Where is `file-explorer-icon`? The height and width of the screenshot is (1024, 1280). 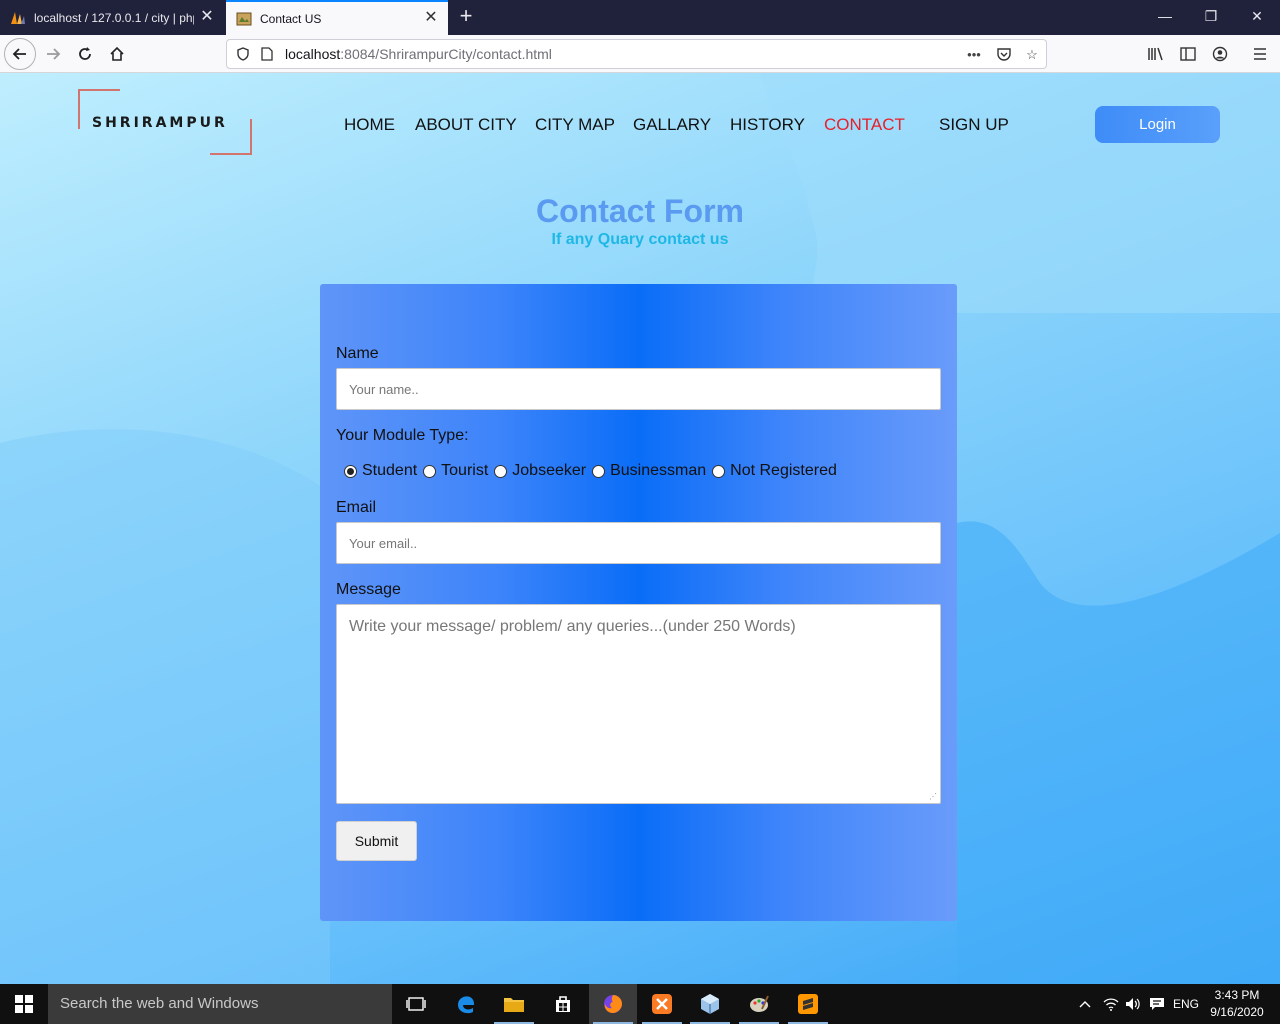
file-explorer-icon is located at coordinates (514, 1004).